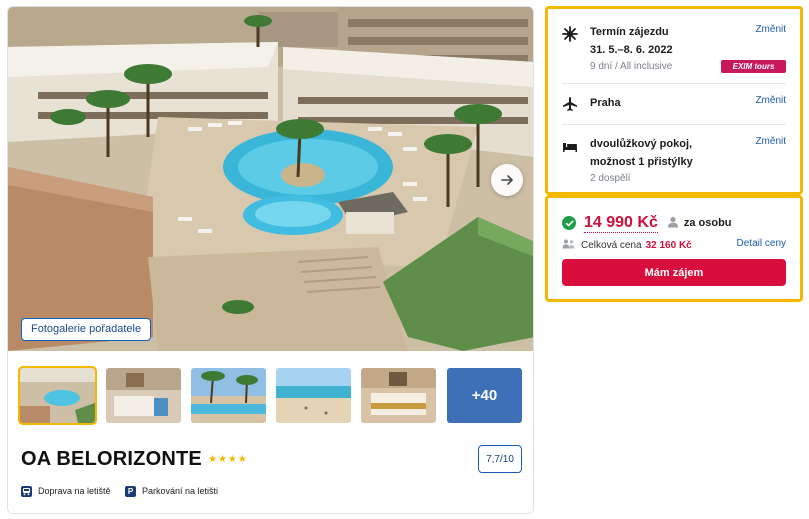 The width and height of the screenshot is (809, 519). I want to click on total-price-label: Celková cena, so click(611, 245).